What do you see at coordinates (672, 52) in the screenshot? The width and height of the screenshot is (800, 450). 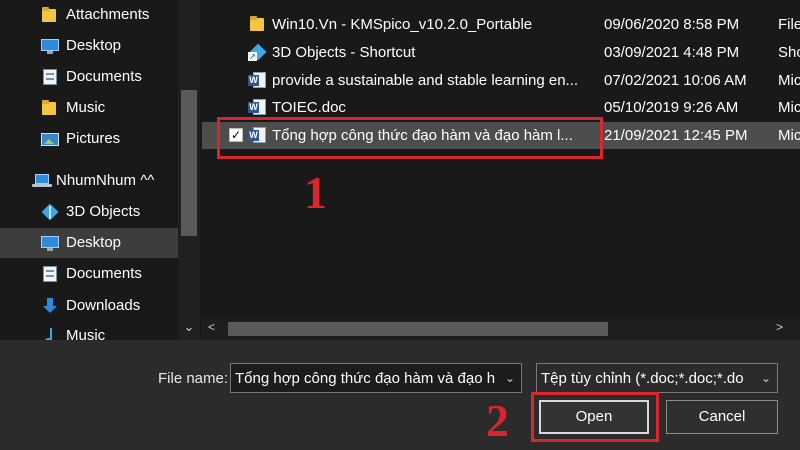 I see `file-date: 03/09/2021 4:48 PM` at bounding box center [672, 52].